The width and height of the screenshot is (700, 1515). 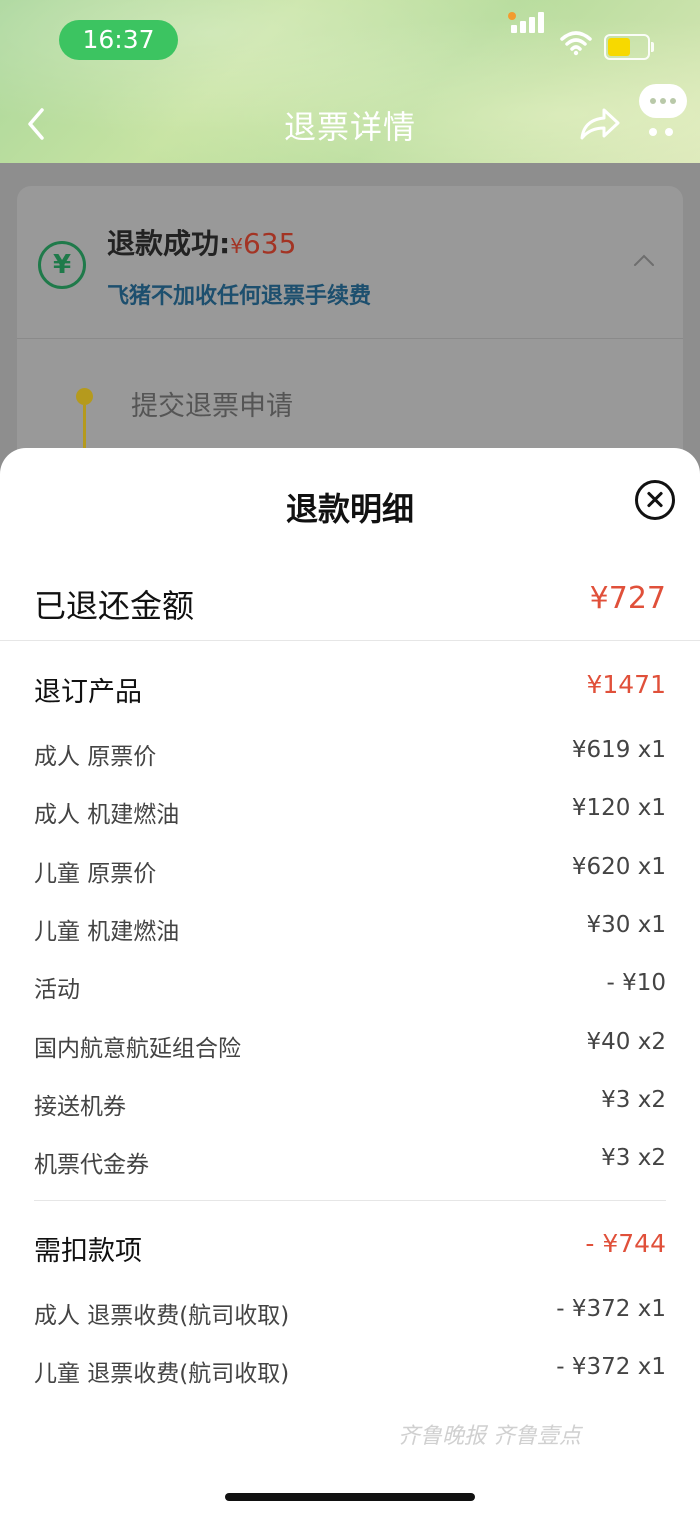 I want to click on refund-status-label: 退款成功:, so click(x=169, y=243).